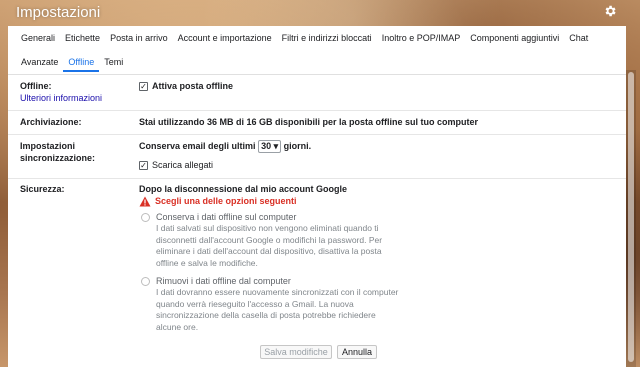 The width and height of the screenshot is (640, 367). Describe the element at coordinates (266, 146) in the screenshot. I see `sync-days-value: 30` at that location.